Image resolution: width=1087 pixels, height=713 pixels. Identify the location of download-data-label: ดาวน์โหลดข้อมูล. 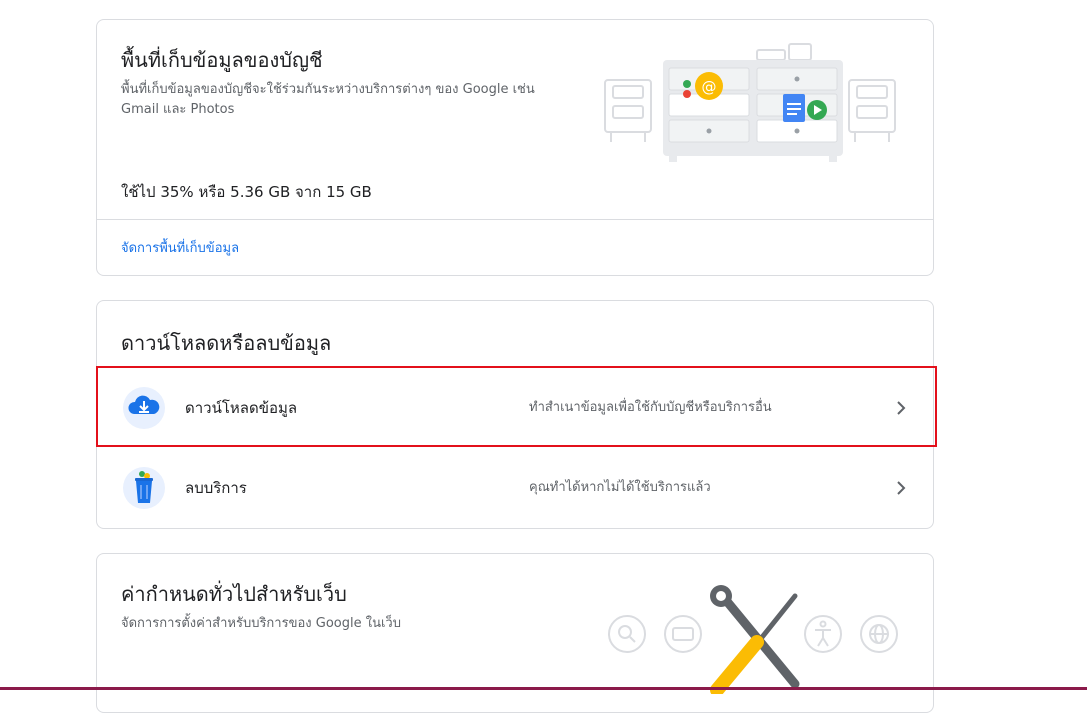
(241, 408).